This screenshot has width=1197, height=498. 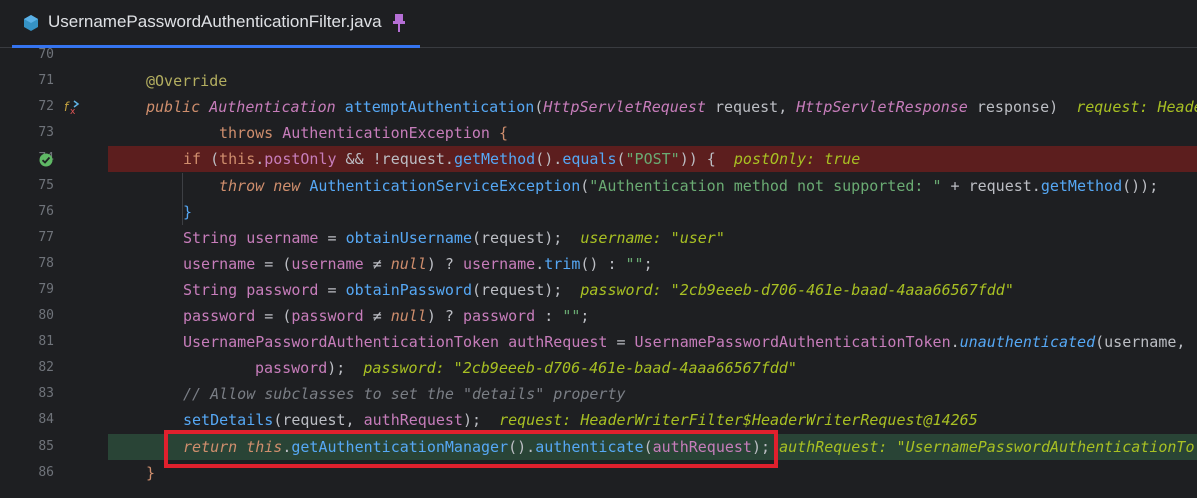 What do you see at coordinates (652, 133) in the screenshot?
I see `code-line: throws AuthenticationException {` at bounding box center [652, 133].